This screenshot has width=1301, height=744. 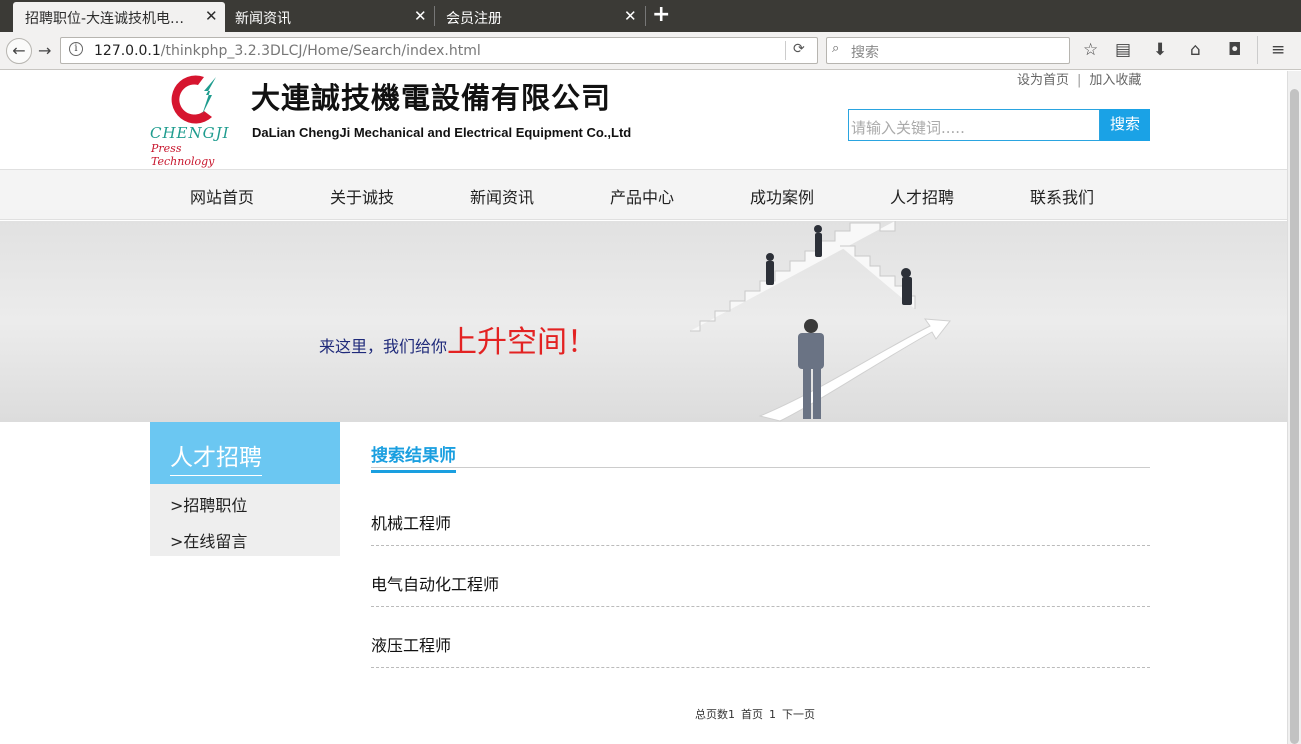 I want to click on pager-total: 总页数1, so click(x=715, y=714).